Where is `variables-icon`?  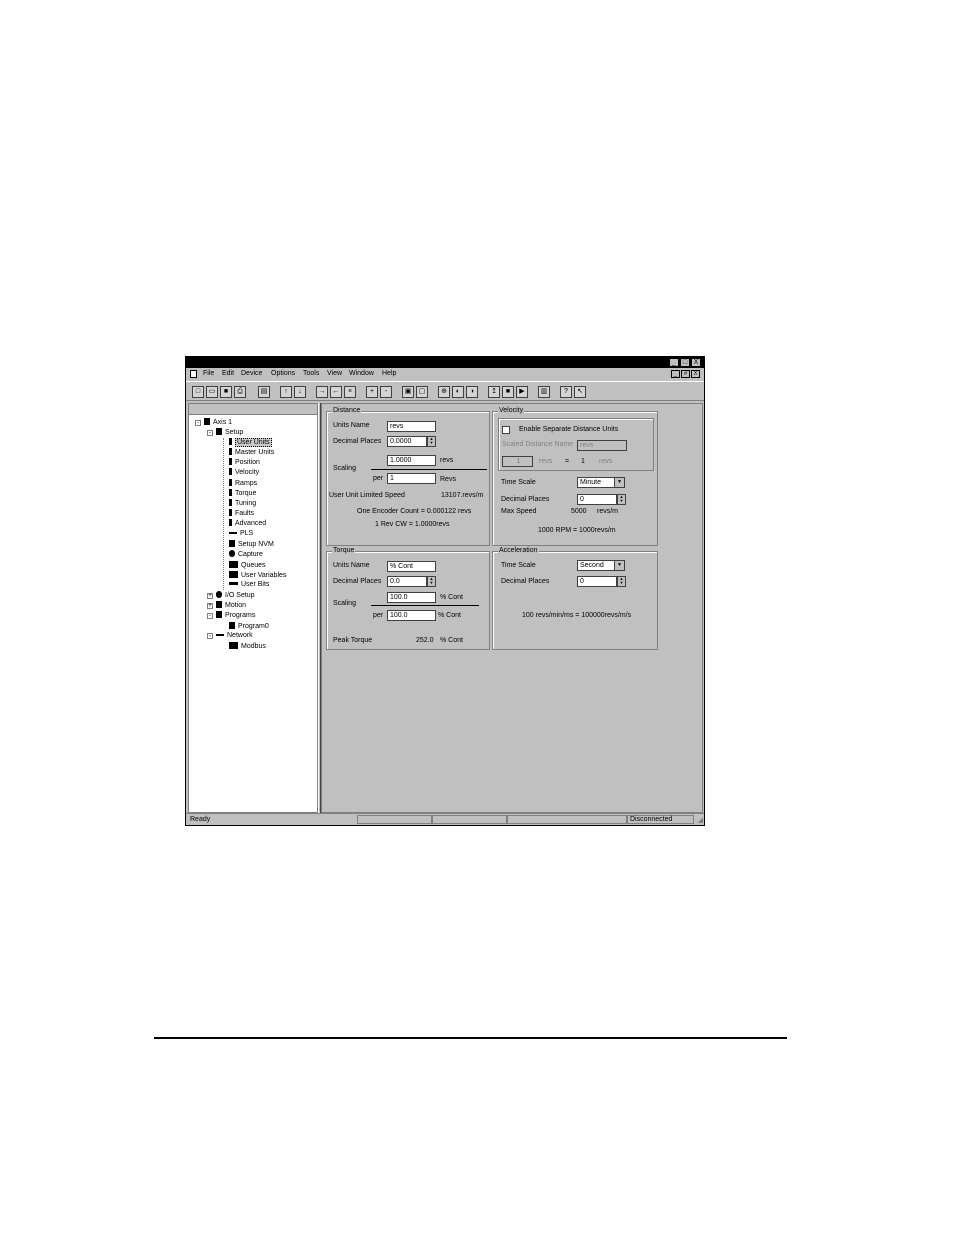 variables-icon is located at coordinates (233, 574).